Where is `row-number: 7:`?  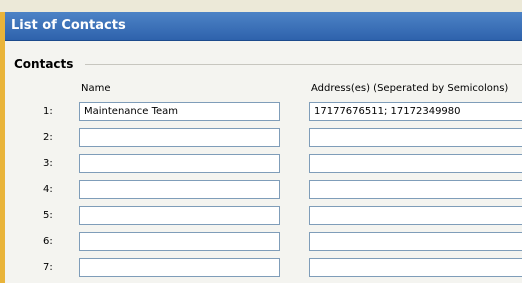
row-number: 7: is located at coordinates (48, 267).